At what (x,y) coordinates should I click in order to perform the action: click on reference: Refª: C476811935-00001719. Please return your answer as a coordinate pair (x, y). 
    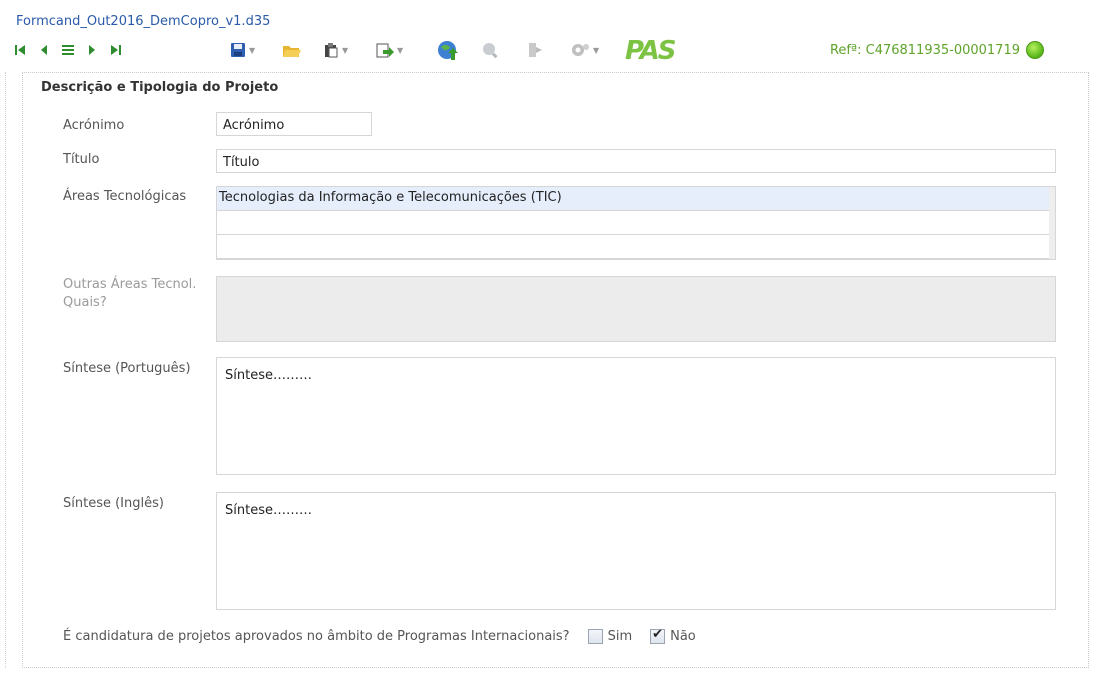
    Looking at the image, I should click on (937, 50).